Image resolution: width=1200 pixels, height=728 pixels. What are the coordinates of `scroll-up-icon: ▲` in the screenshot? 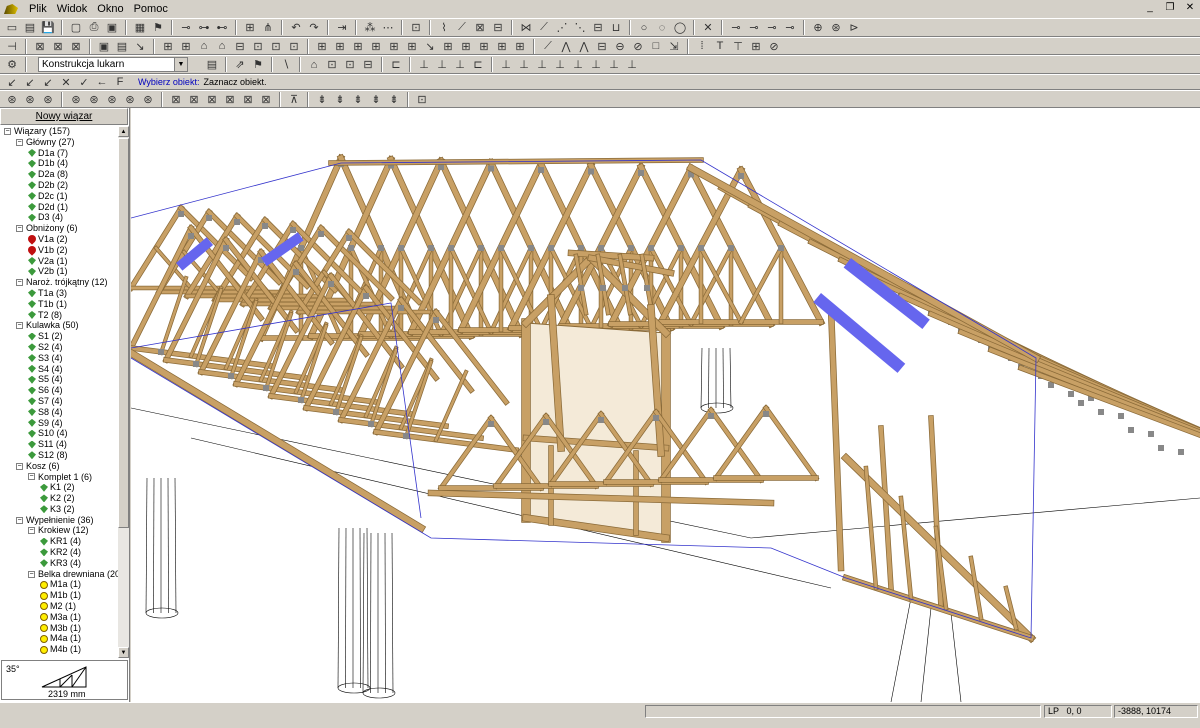 It's located at (123, 131).